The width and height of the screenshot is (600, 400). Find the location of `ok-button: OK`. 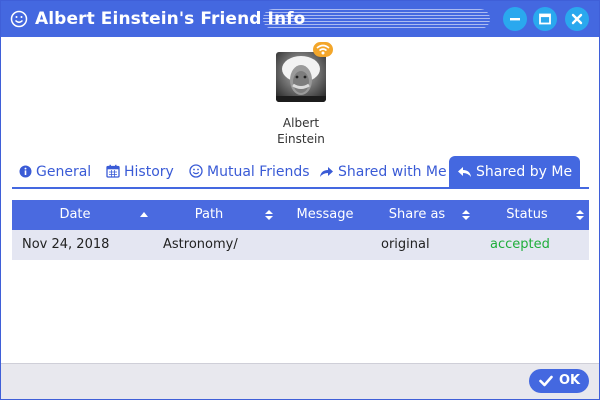

ok-button: OK is located at coordinates (559, 381).